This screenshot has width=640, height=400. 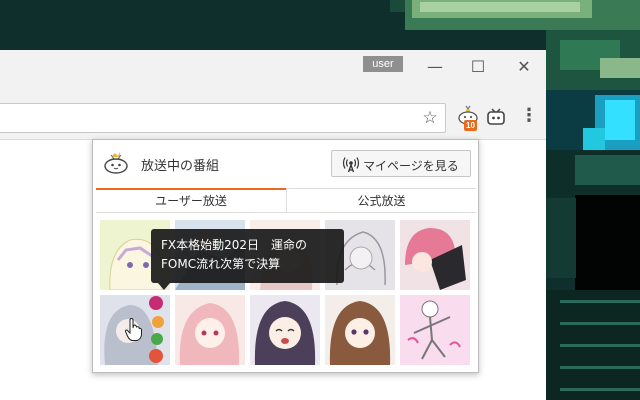 I want to click on maximize-button: ☐, so click(x=478, y=67).